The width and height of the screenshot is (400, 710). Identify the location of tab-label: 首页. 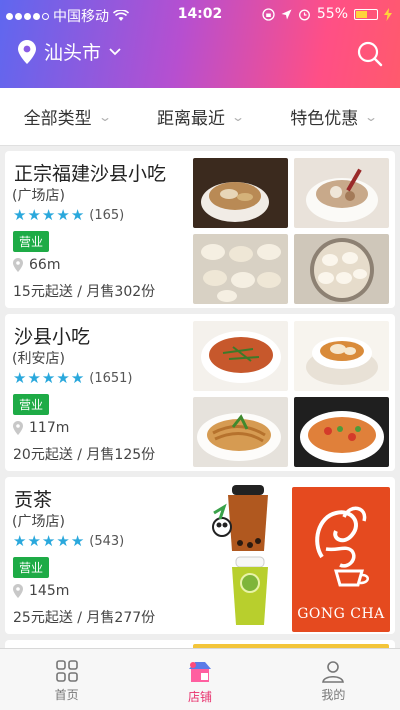
(66, 695).